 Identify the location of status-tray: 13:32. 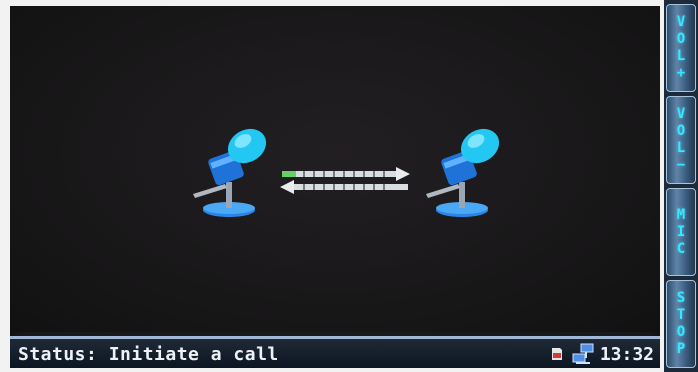
(602, 354).